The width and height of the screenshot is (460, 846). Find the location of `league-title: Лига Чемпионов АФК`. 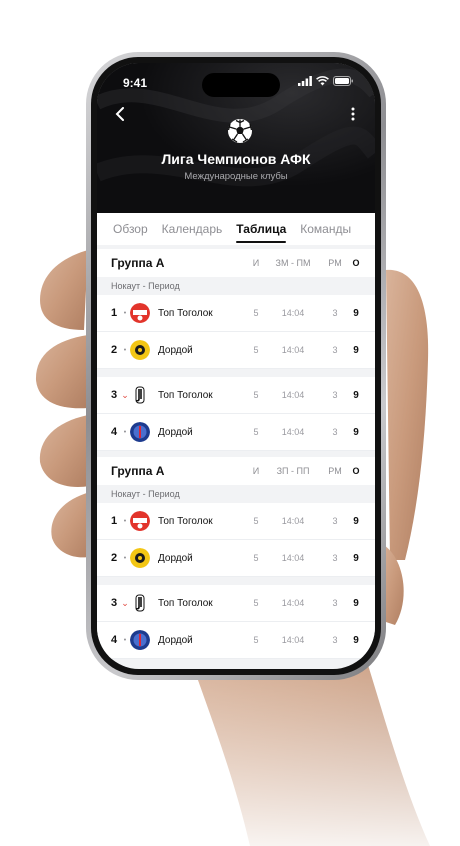

league-title: Лига Чемпионов АФК is located at coordinates (236, 159).